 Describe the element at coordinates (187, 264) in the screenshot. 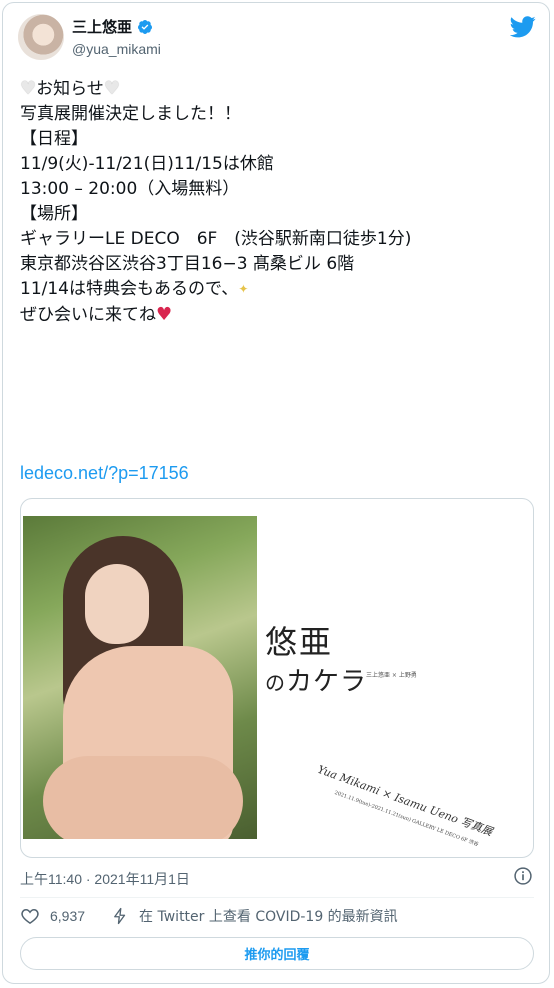

I see `tweet-line: 東京都渋谷区渋谷3丁目16−3 髙桑ビル 6階` at that location.